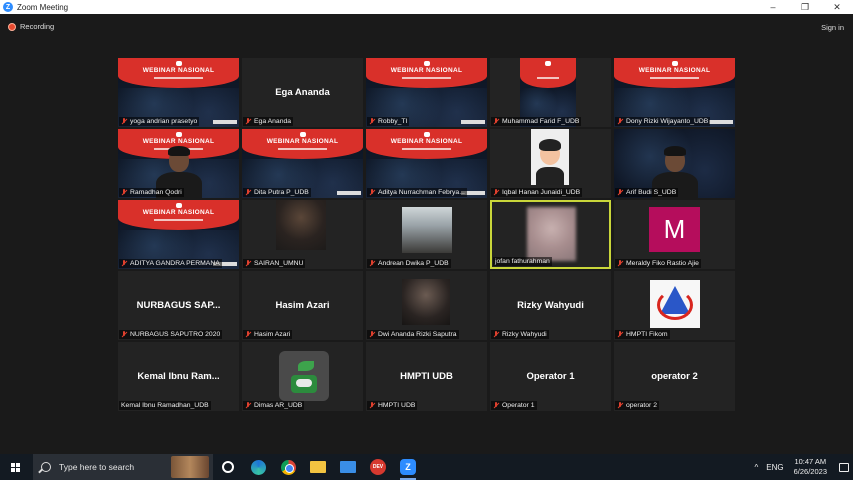 The image size is (853, 480). What do you see at coordinates (302, 305) in the screenshot?
I see `participant-tile: Hasim Azari Hasim Azari` at bounding box center [302, 305].